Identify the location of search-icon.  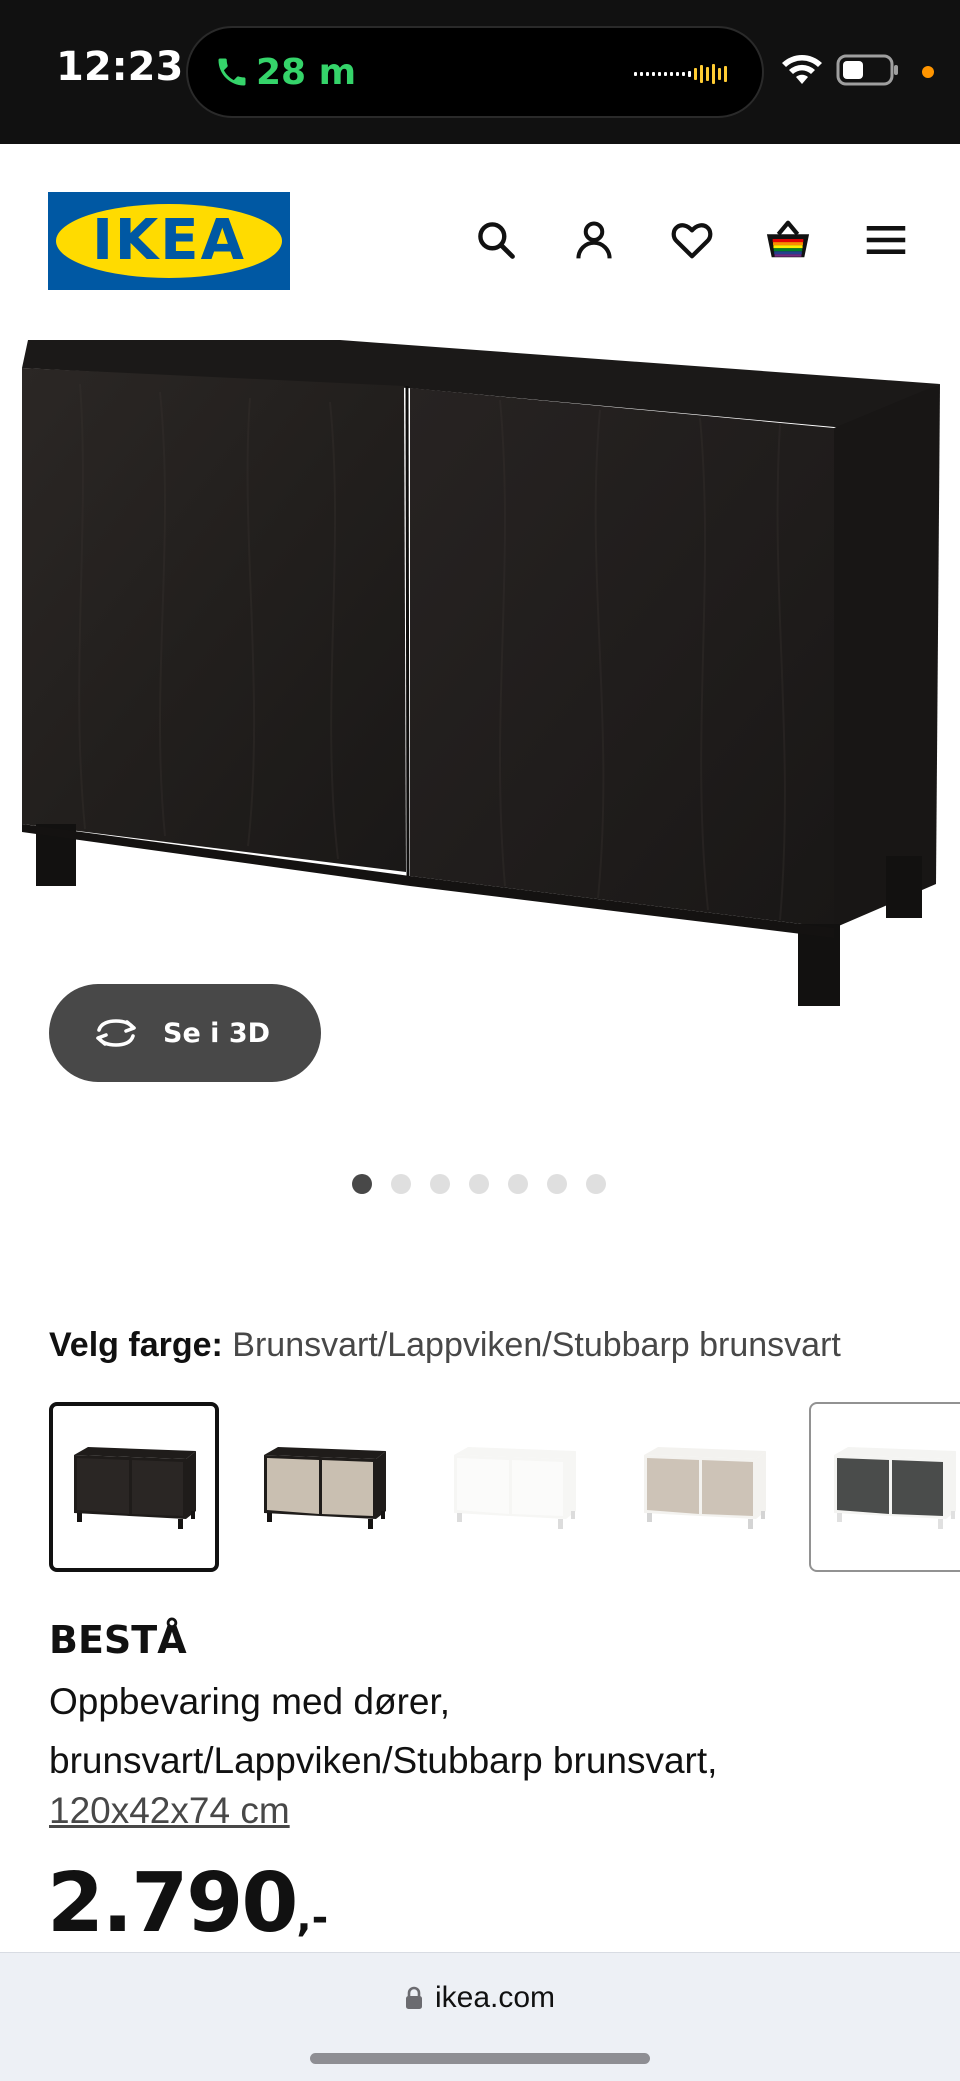
(496, 240).